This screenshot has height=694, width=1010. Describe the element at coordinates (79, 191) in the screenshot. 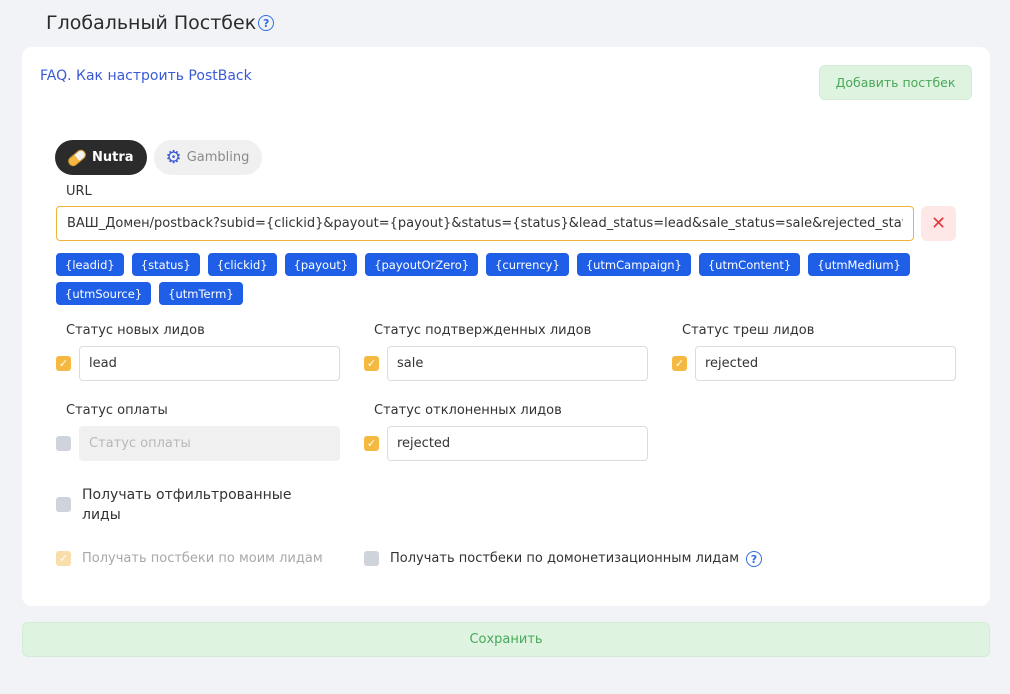

I see `url-label: URL` at that location.